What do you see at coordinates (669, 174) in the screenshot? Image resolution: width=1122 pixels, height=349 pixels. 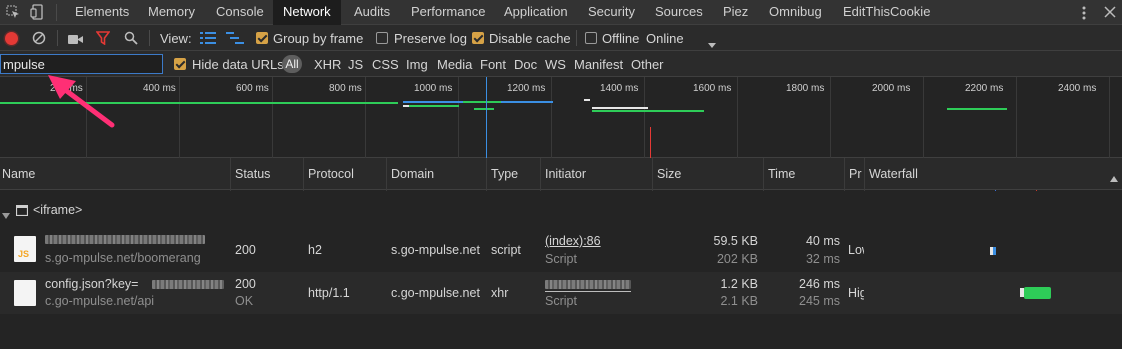 I see `column-header-size: Size` at bounding box center [669, 174].